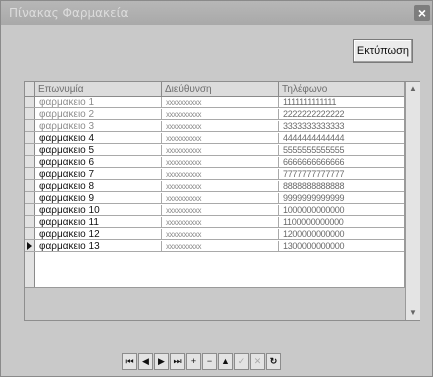 The width and height of the screenshot is (433, 377). I want to click on table-row: φαρμακειο 2 xxxxxxxxxx 2222222222222, so click(214, 114).